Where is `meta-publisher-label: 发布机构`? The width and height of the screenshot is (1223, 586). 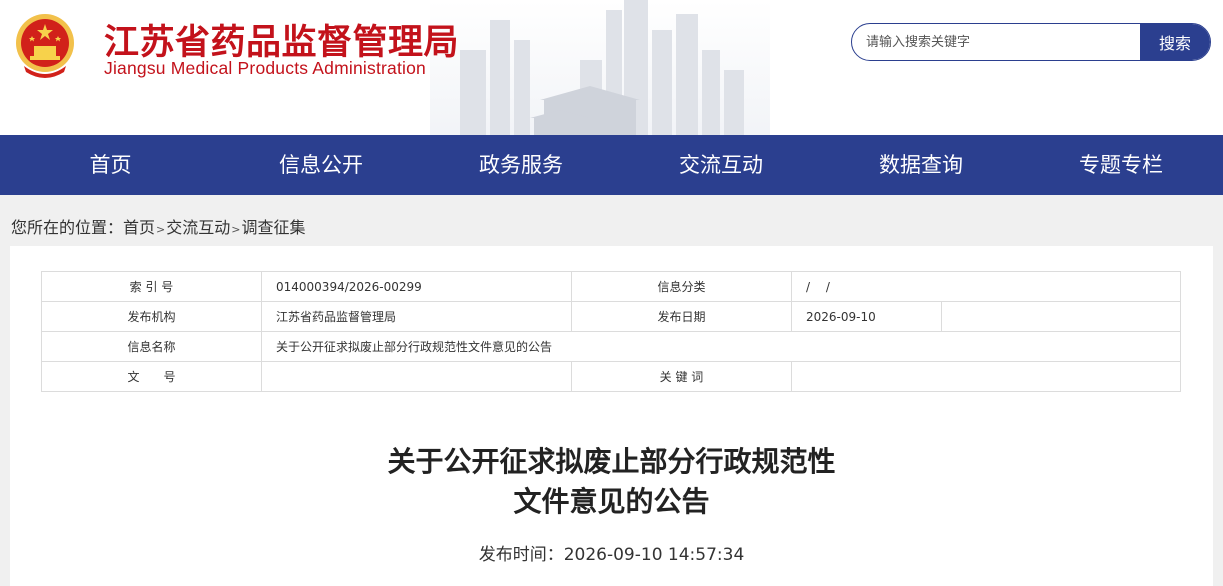
meta-publisher-label: 发布机构 is located at coordinates (151, 316).